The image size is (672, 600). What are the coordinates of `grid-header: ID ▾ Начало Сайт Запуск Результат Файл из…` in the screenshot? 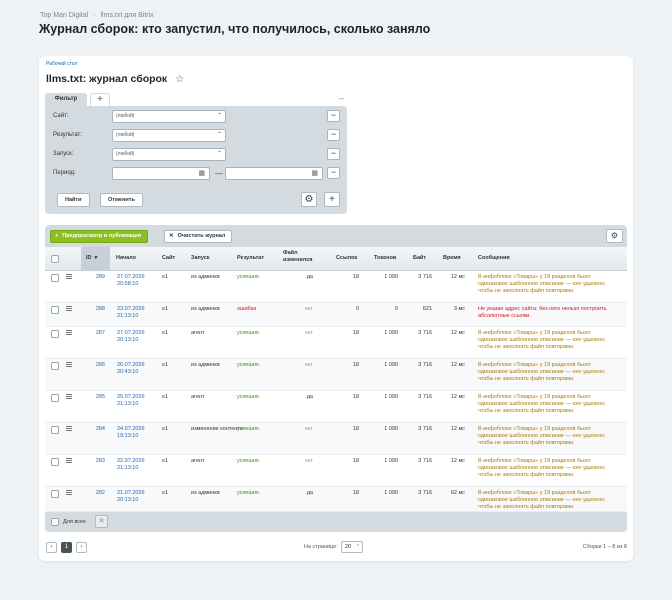 It's located at (336, 259).